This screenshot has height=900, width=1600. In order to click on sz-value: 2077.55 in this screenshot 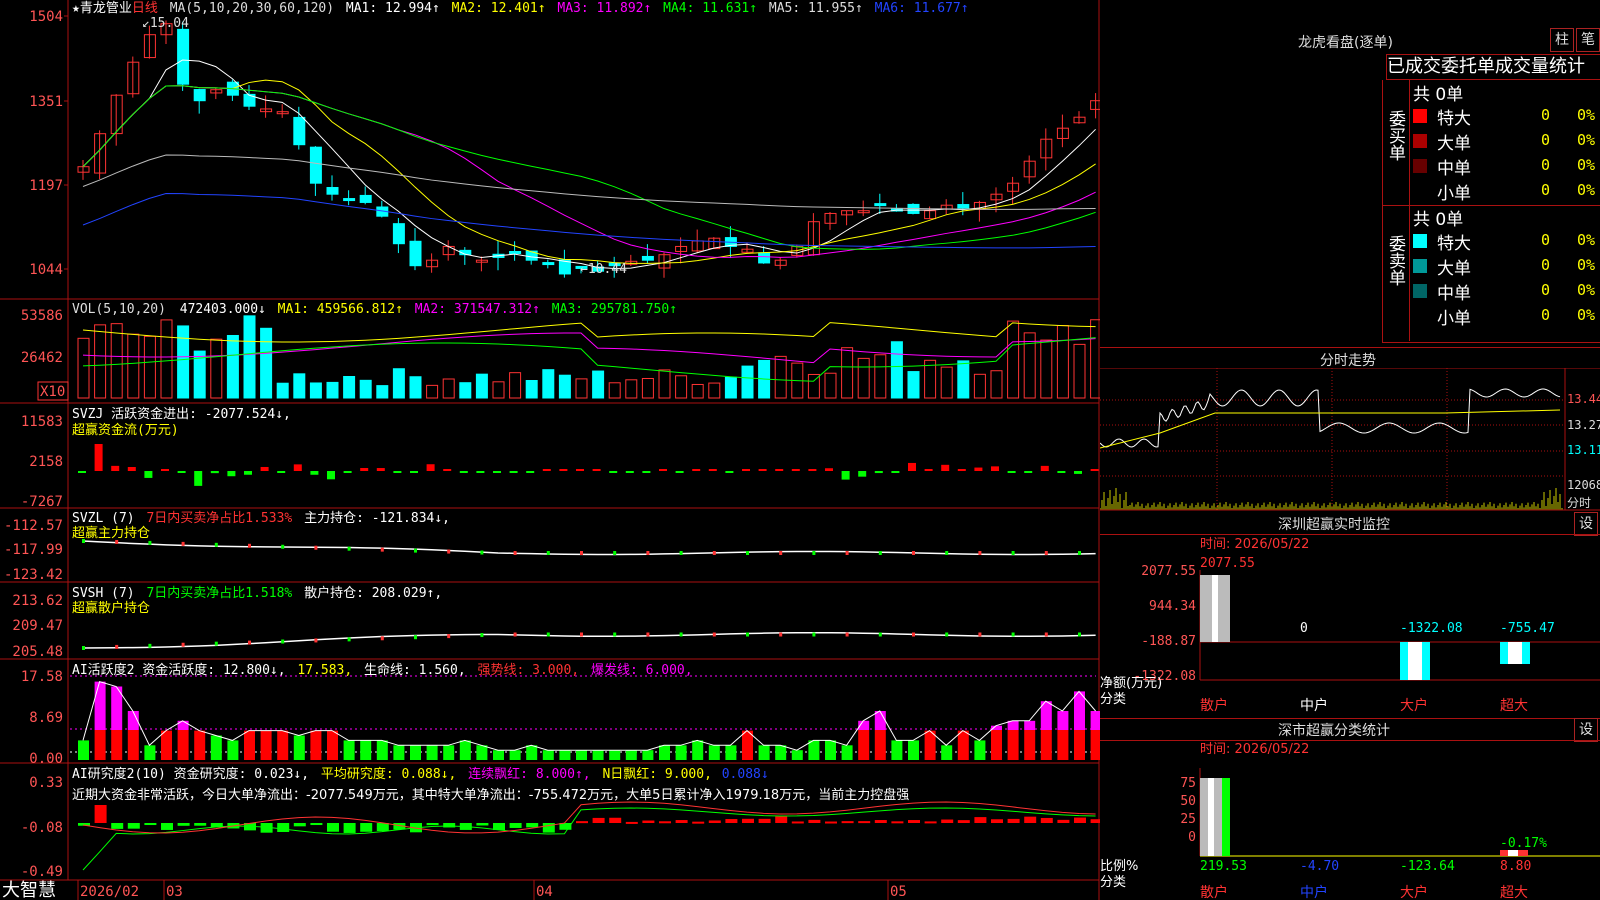, I will do `click(1227, 563)`.